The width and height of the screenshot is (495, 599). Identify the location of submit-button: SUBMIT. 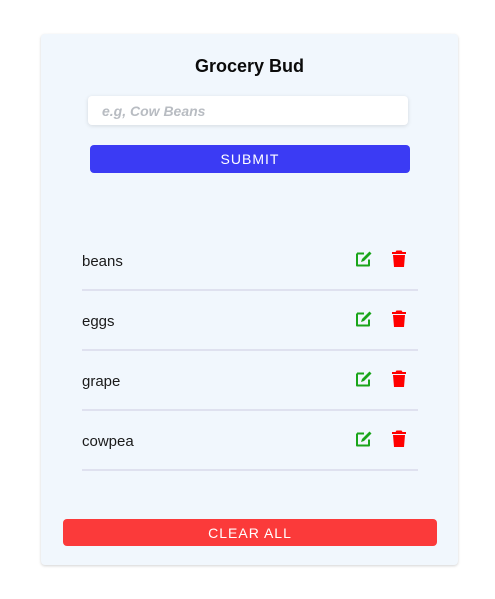
(250, 159).